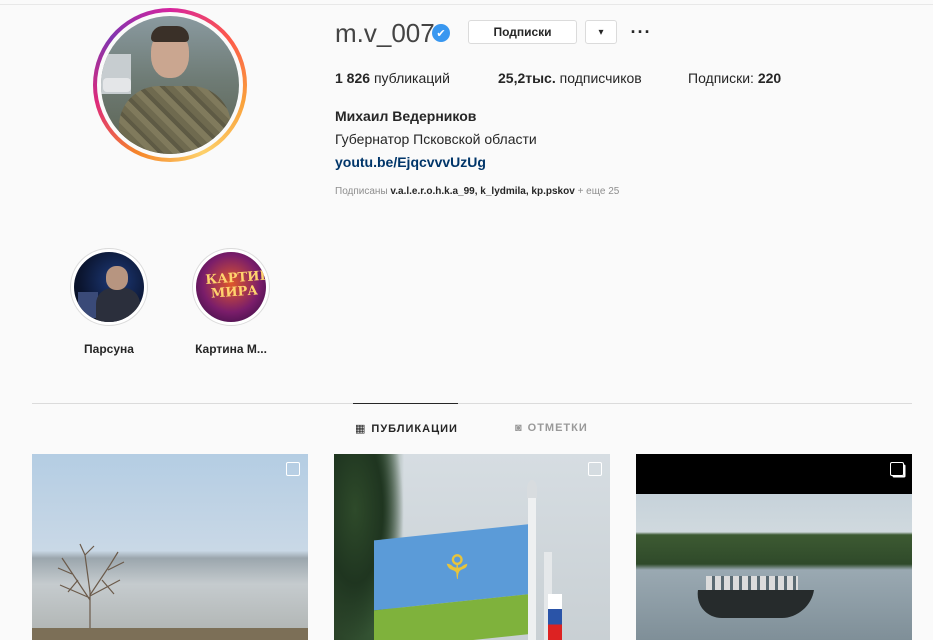 The height and width of the screenshot is (640, 933). I want to click on followers-label: подписчиков, so click(600, 78).